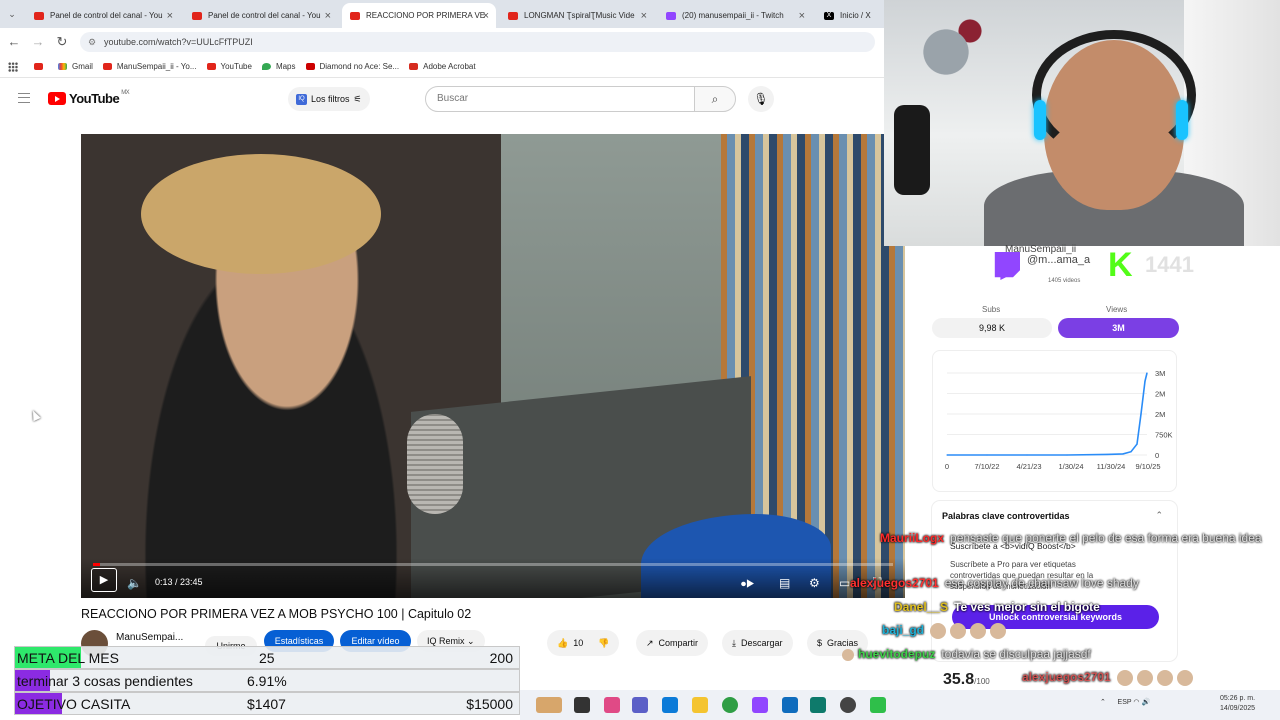 The image size is (1280, 720). What do you see at coordinates (730, 705) in the screenshot?
I see `taskbar-chrome-icon` at bounding box center [730, 705].